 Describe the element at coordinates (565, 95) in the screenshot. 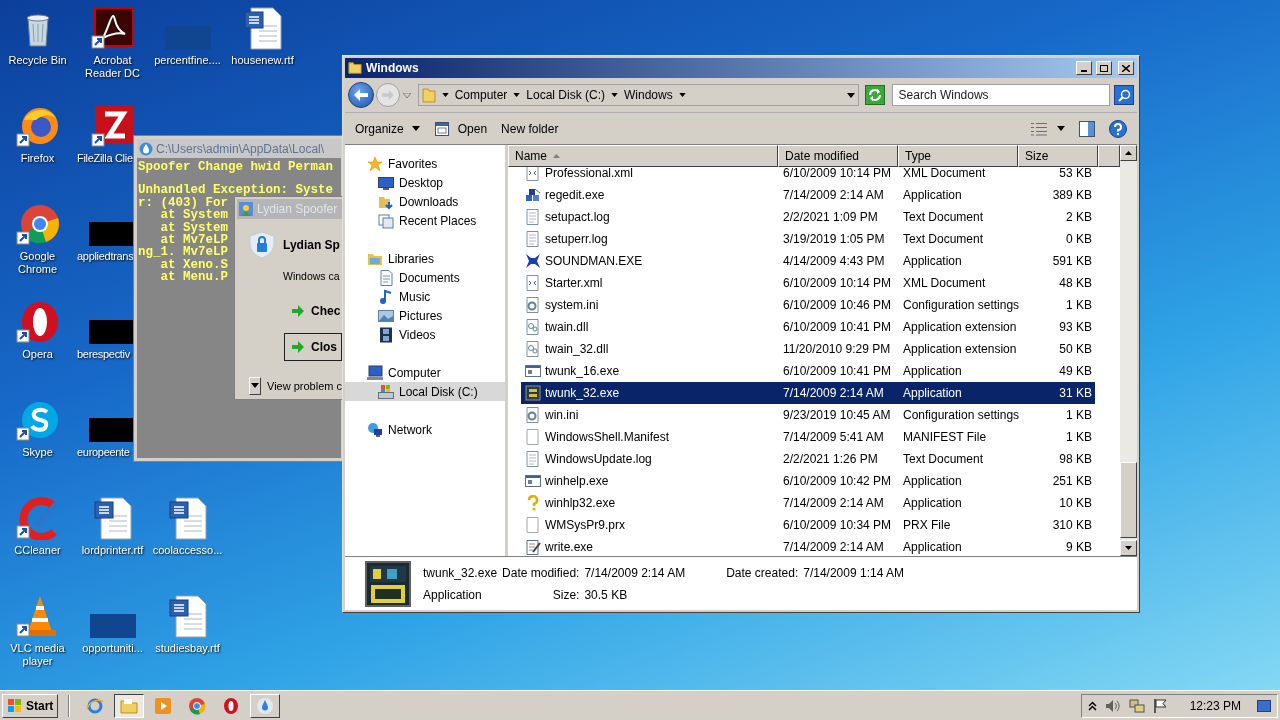

I see `breadcrumb-item: Local Disk (C:)` at that location.